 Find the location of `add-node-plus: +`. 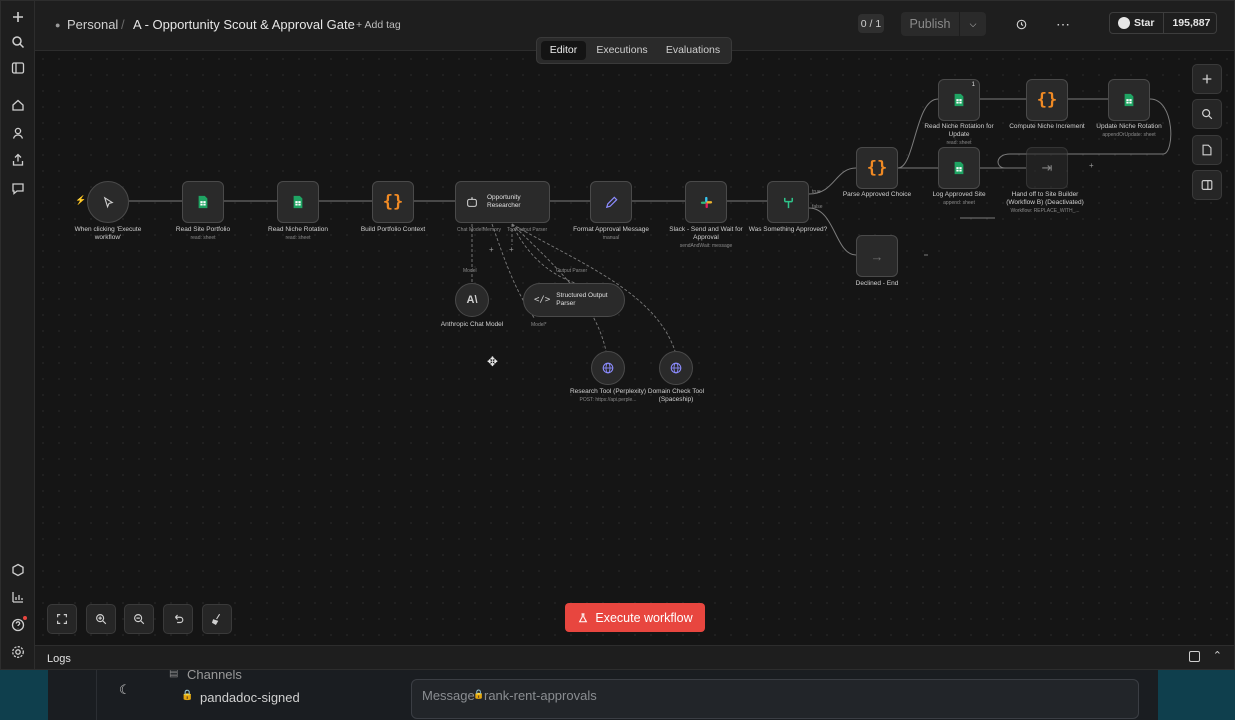

add-node-plus: + is located at coordinates (1091, 165).